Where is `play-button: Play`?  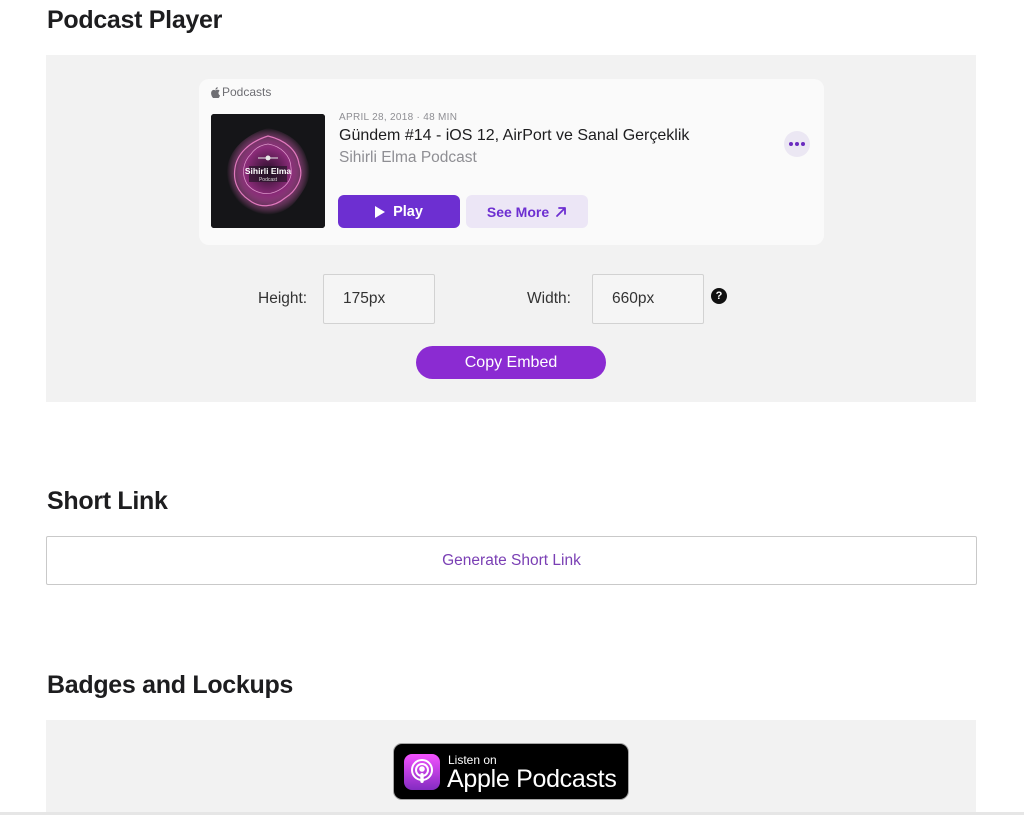
play-button: Play is located at coordinates (399, 211).